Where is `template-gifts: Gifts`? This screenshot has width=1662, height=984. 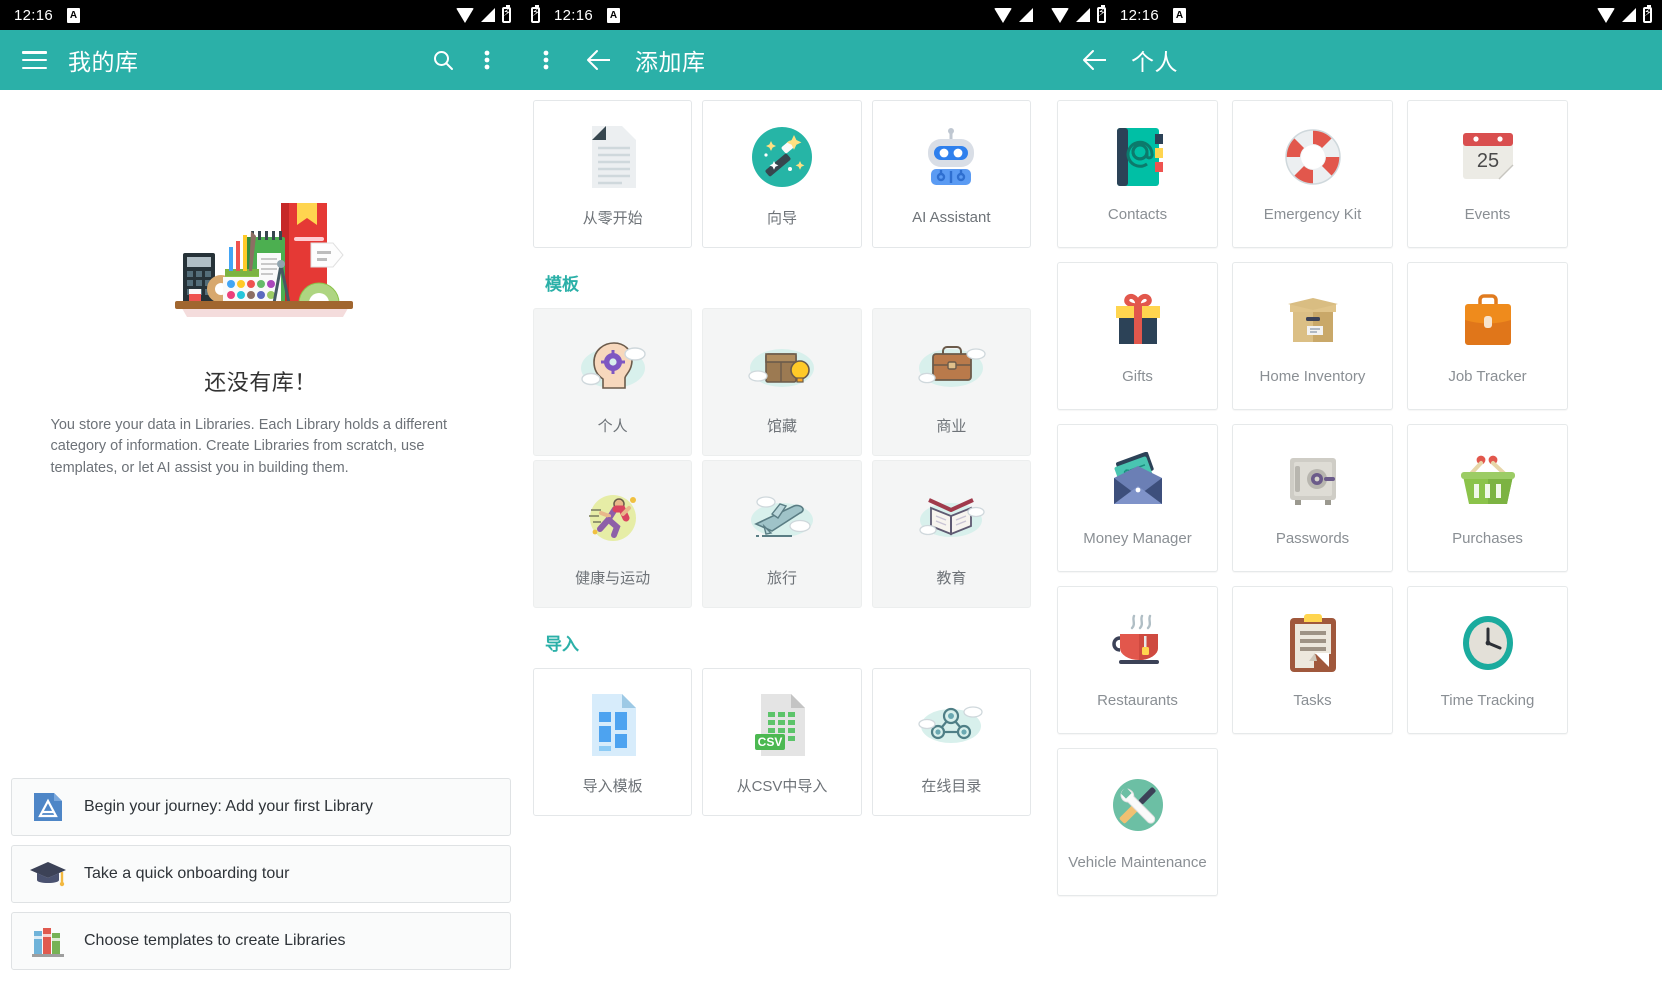 template-gifts: Gifts is located at coordinates (1137, 336).